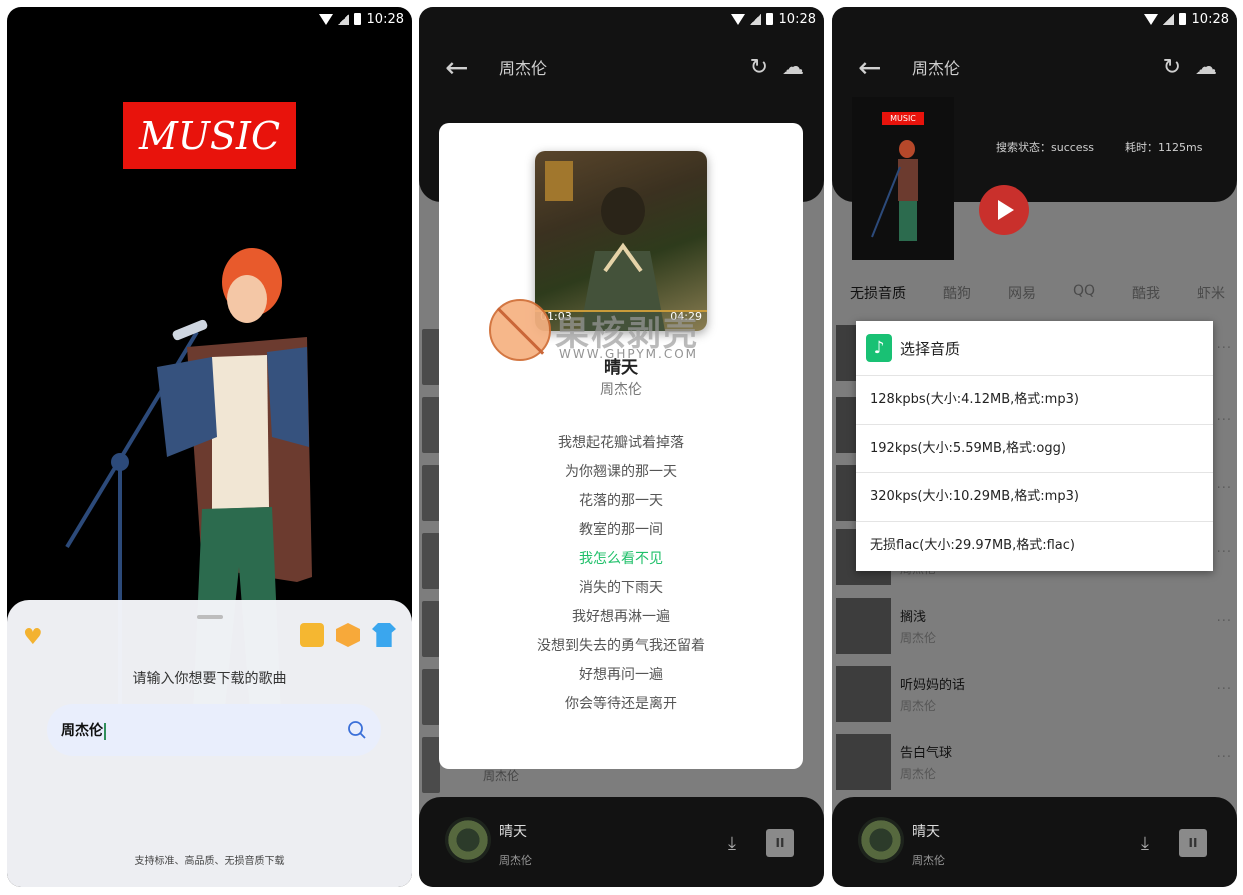  I want to click on dialog-title: 选择音质, so click(930, 348).